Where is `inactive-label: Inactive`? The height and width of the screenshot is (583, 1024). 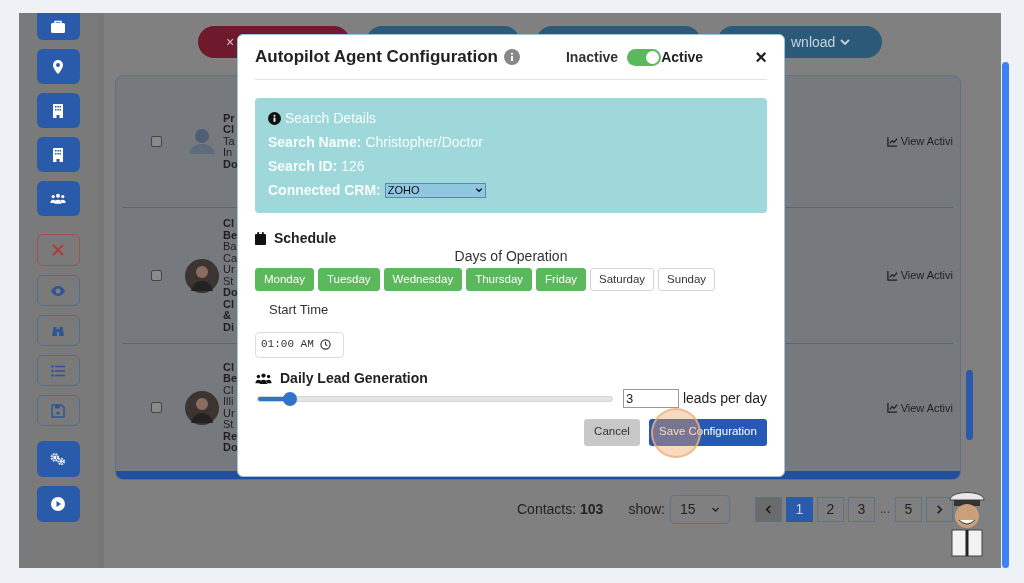 inactive-label: Inactive is located at coordinates (592, 57).